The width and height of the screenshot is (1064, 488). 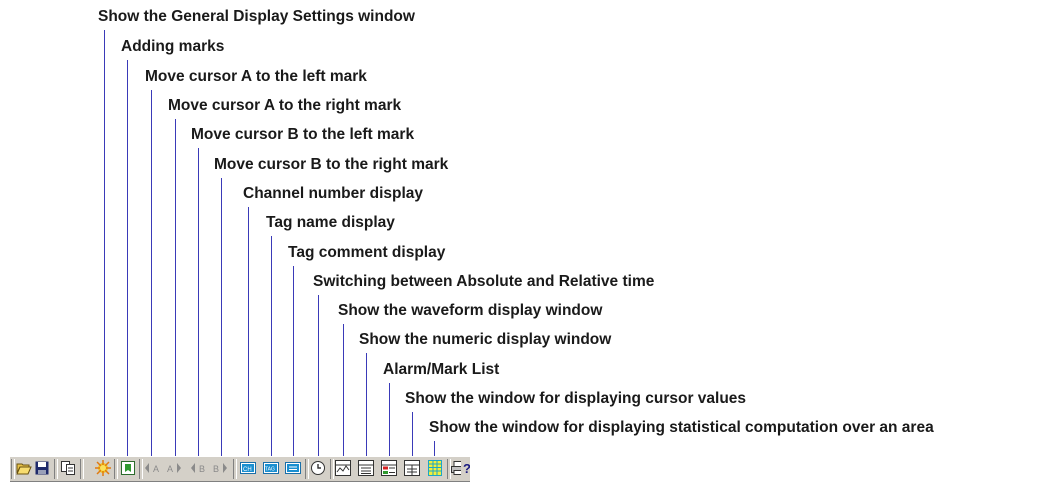 What do you see at coordinates (198, 468) in the screenshot?
I see `cursor-b-left-icon: B` at bounding box center [198, 468].